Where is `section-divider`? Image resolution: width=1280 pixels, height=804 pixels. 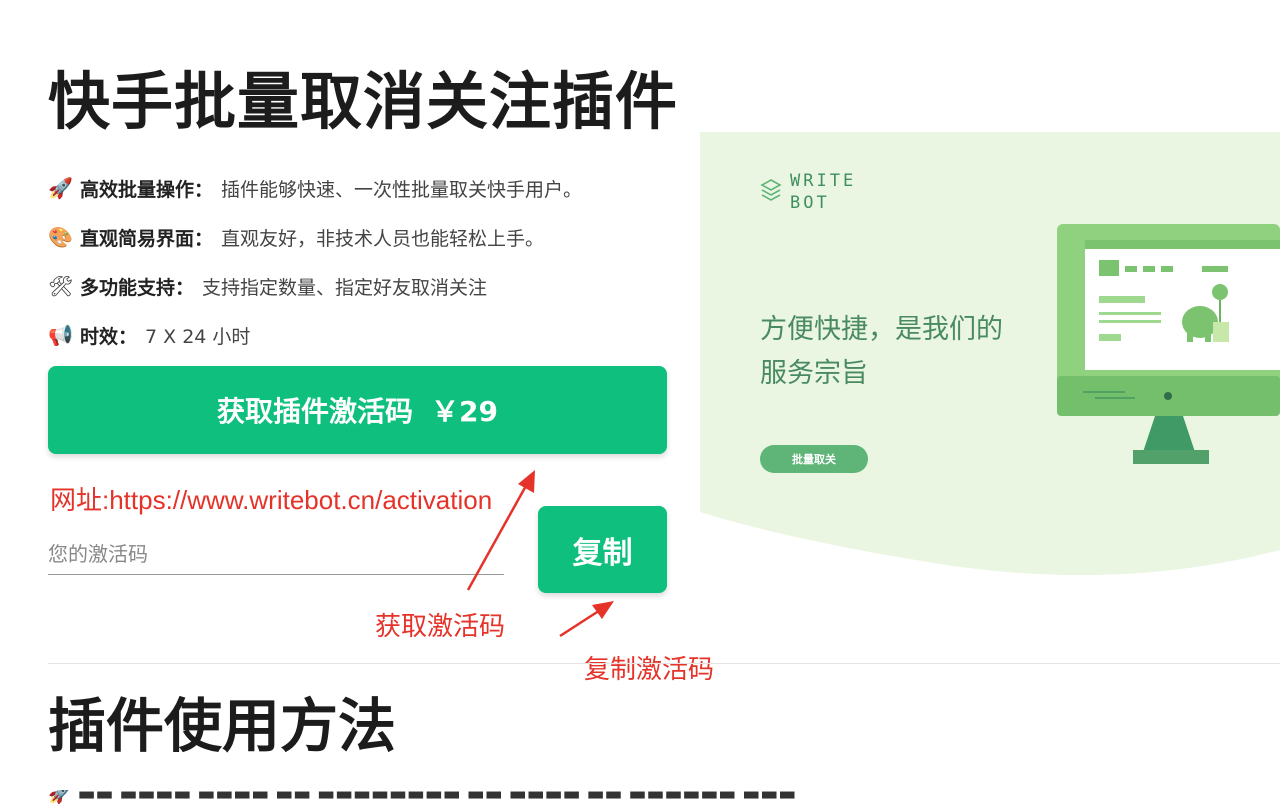 section-divider is located at coordinates (664, 663).